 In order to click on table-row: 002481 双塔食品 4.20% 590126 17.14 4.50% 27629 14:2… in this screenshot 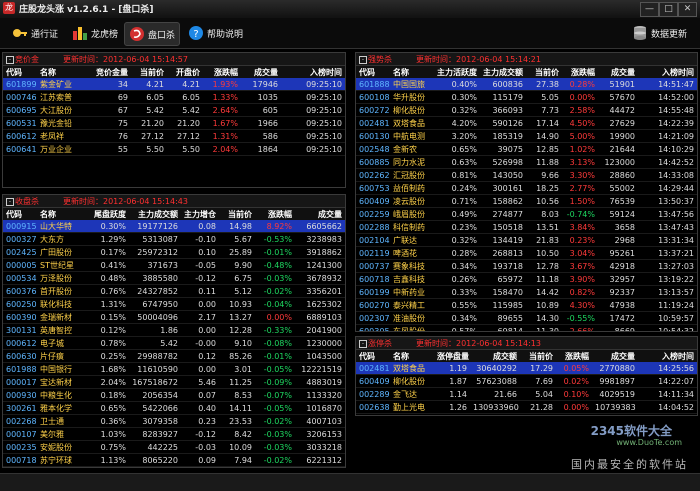, I will do `click(526, 123)`.